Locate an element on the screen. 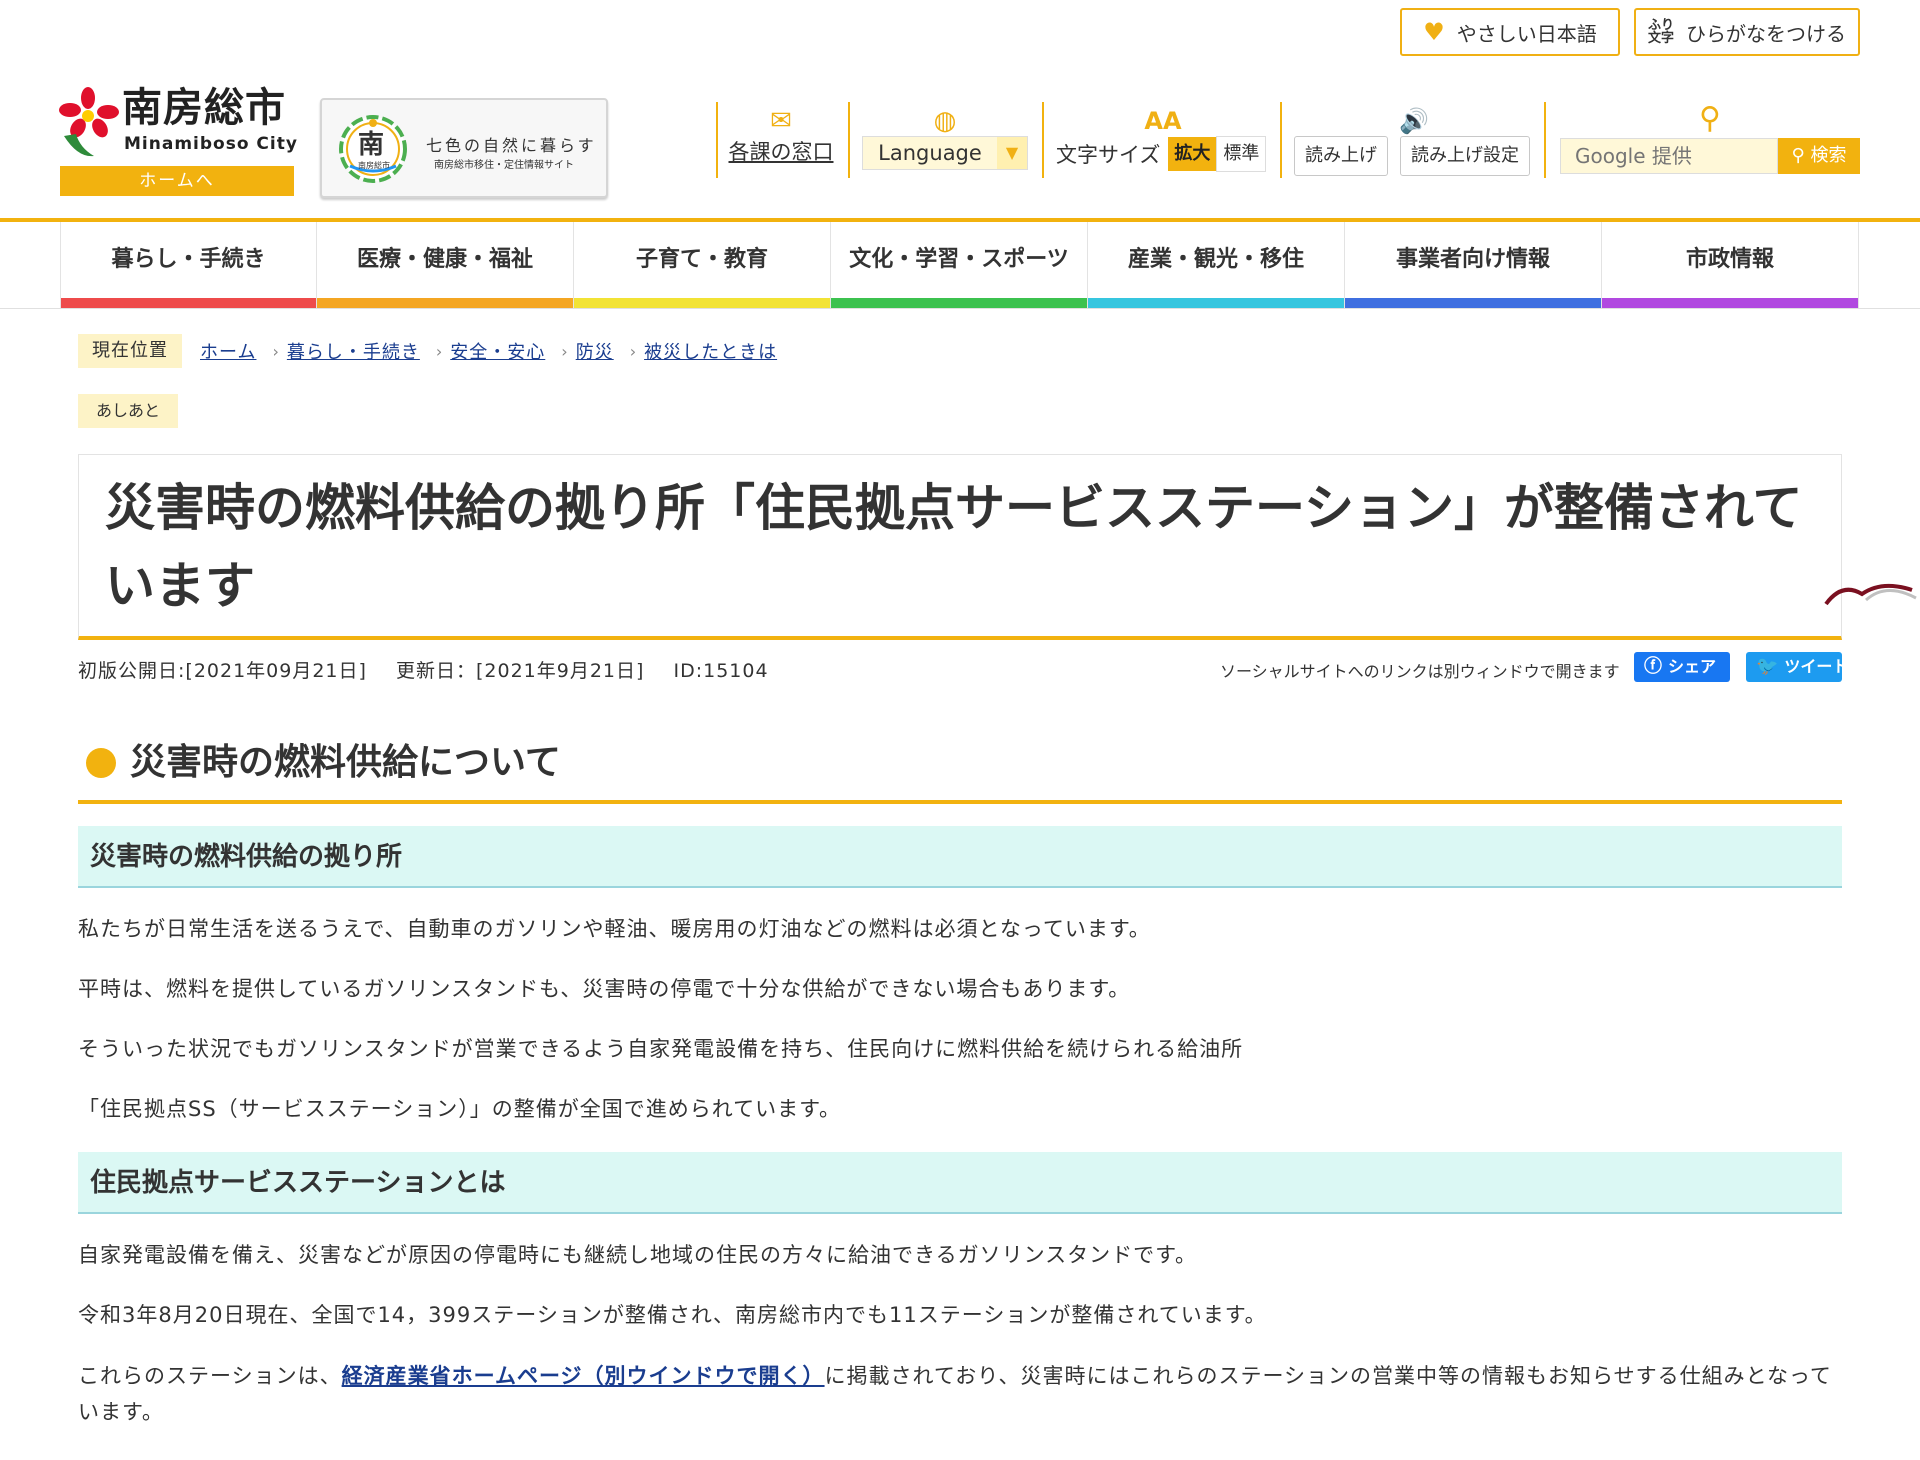 This screenshot has height=1460, width=1920. furigana-icon: ふり 文字 is located at coordinates (1660, 32).